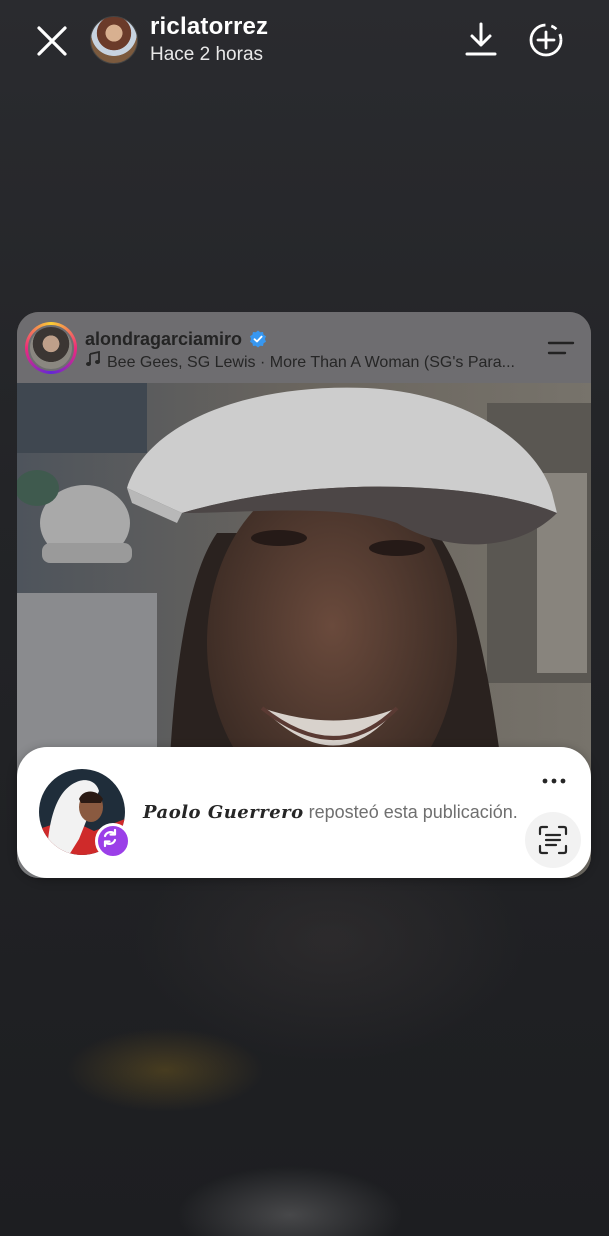 This screenshot has height=1236, width=609. I want to click on text-scan-button, so click(553, 840).